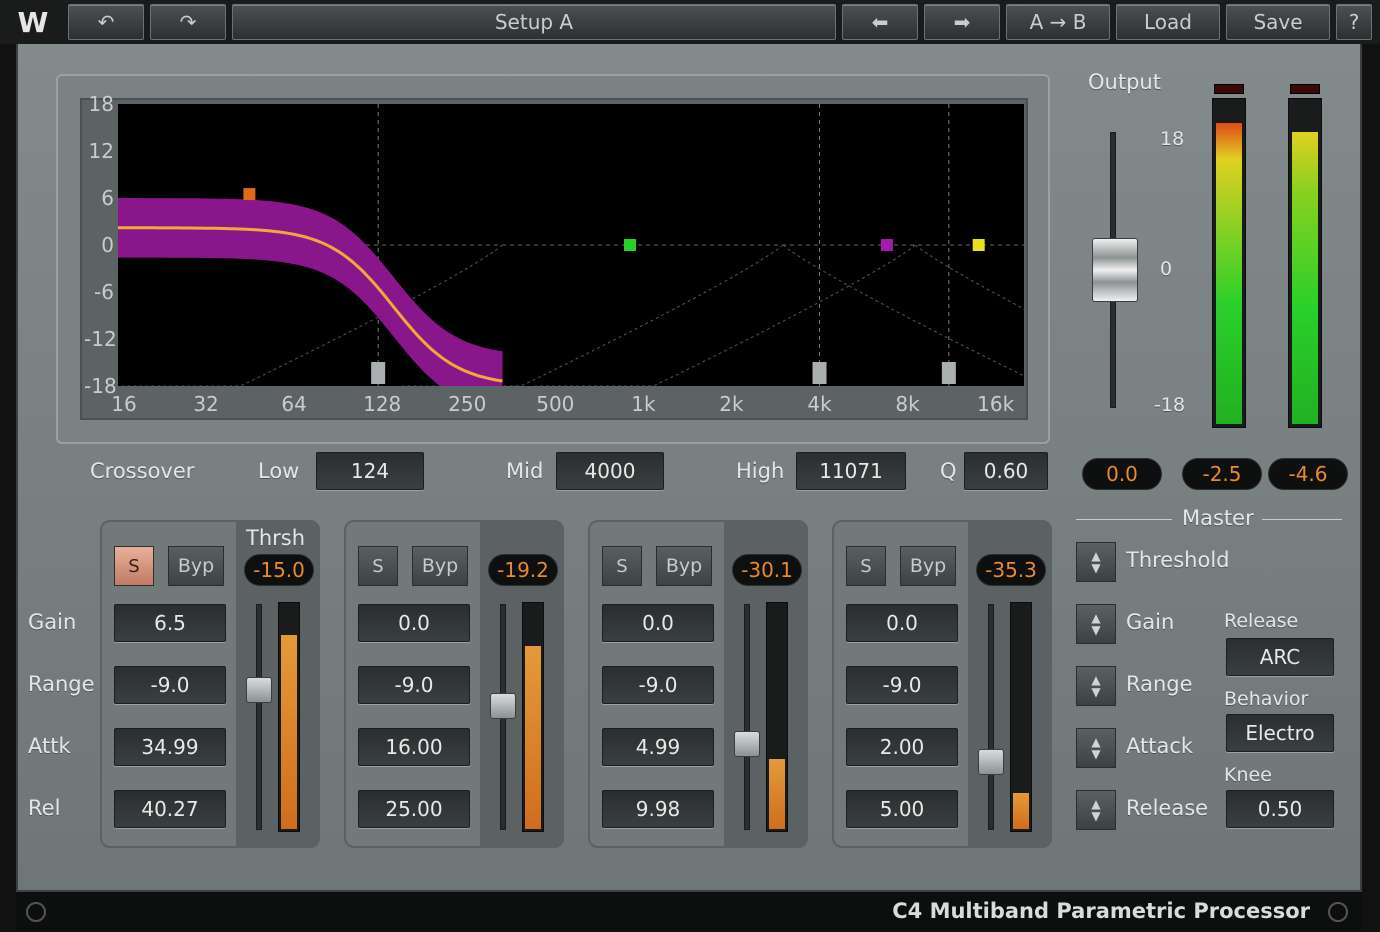 The image size is (1380, 932). What do you see at coordinates (1006, 471) in the screenshot?
I see `q-field: 0.60` at bounding box center [1006, 471].